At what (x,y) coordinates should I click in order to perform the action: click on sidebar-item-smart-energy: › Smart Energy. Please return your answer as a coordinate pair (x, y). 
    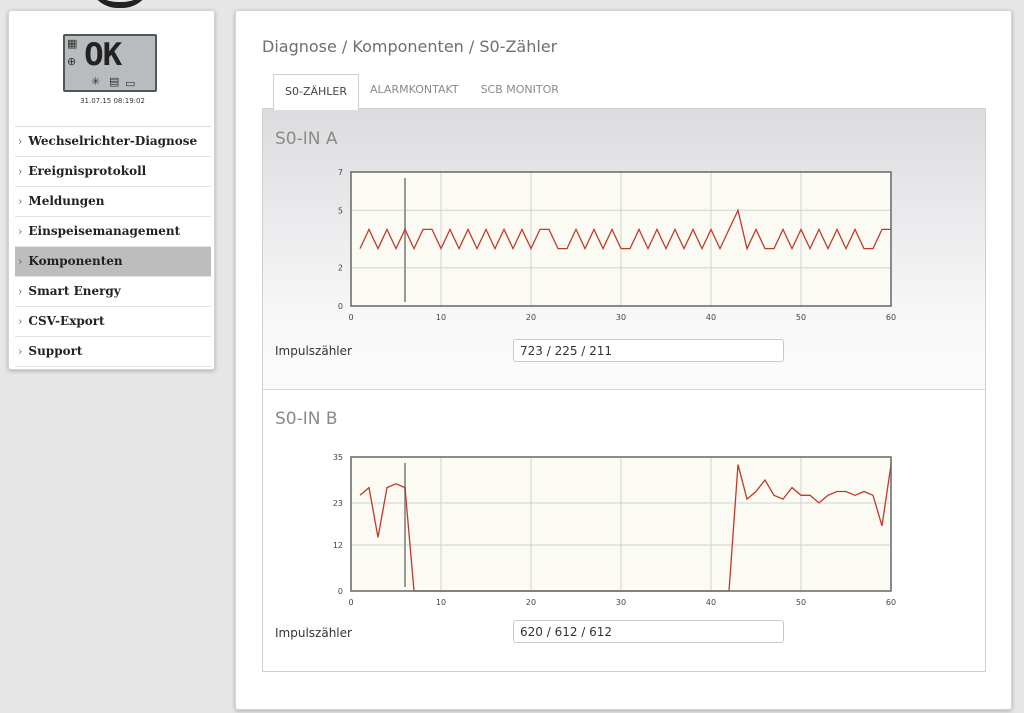
    Looking at the image, I should click on (113, 292).